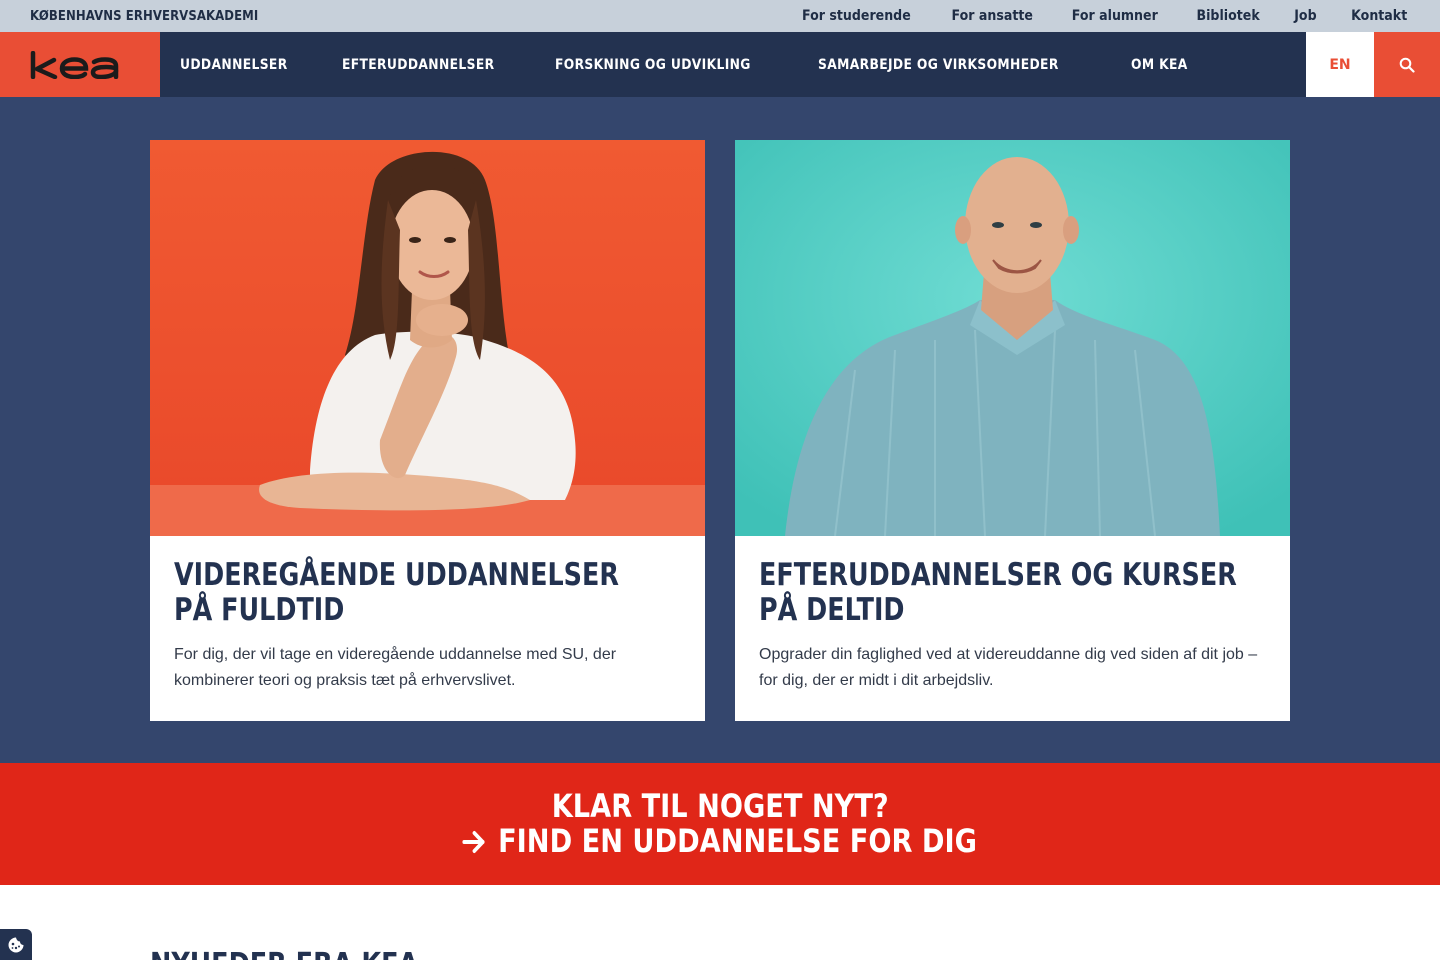 The width and height of the screenshot is (1440, 960). What do you see at coordinates (418, 65) in the screenshot?
I see `nav-item-efteruddannelser: EFTERUDDANNELSER` at bounding box center [418, 65].